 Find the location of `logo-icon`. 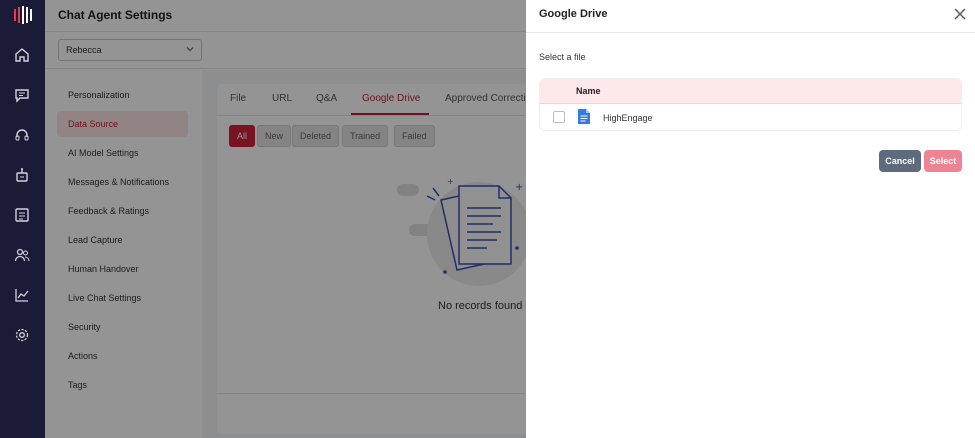

logo-icon is located at coordinates (23, 15).